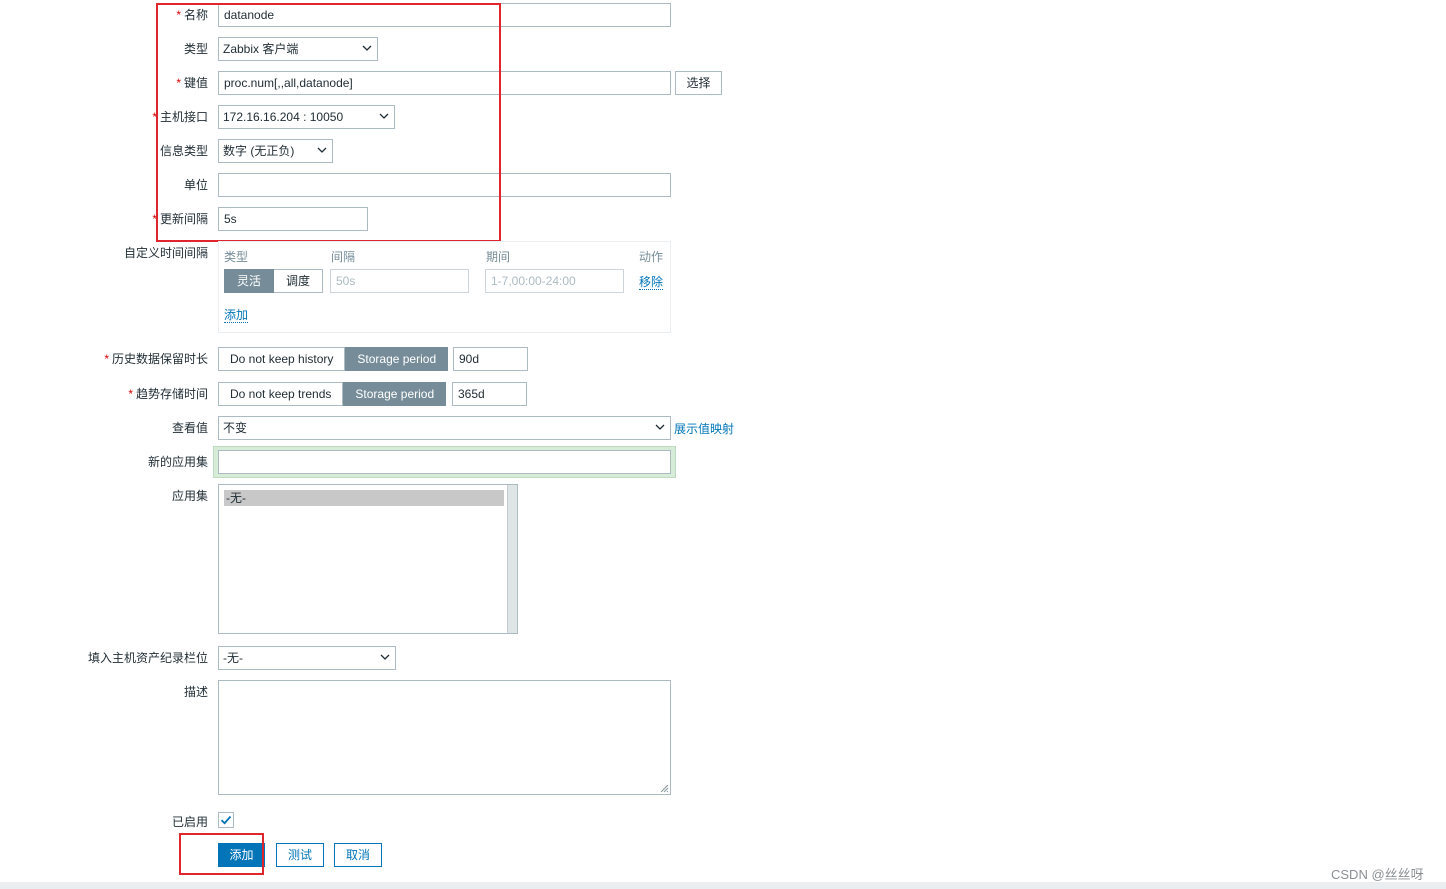  I want to click on resize-handle-icon, so click(664, 788).